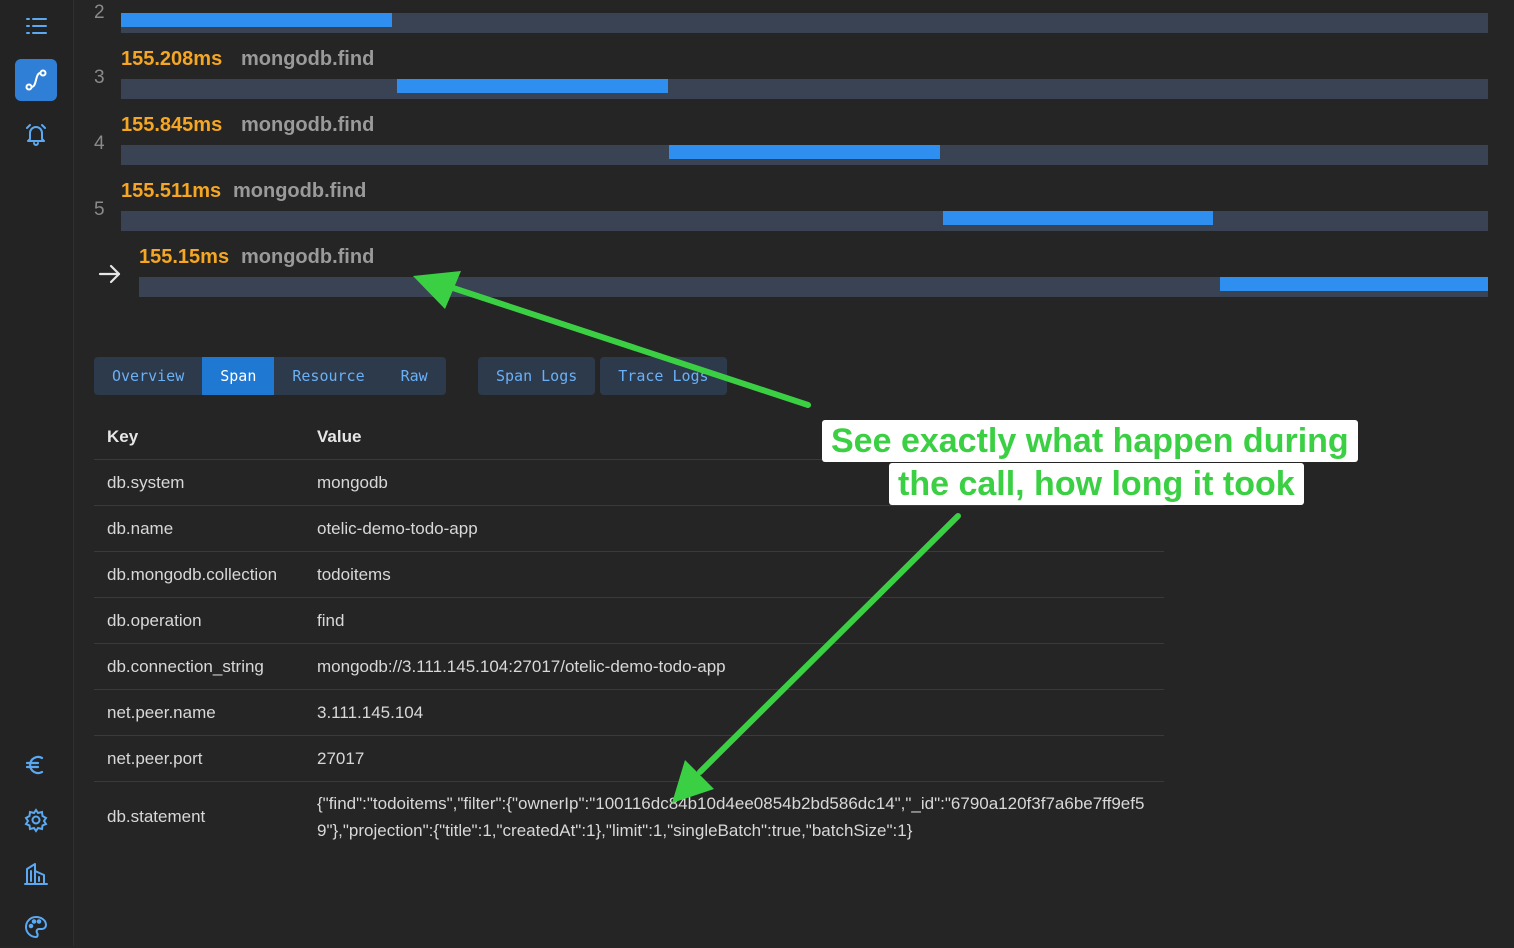  Describe the element at coordinates (829, 644) in the screenshot. I see `arrow-to-statement` at that location.